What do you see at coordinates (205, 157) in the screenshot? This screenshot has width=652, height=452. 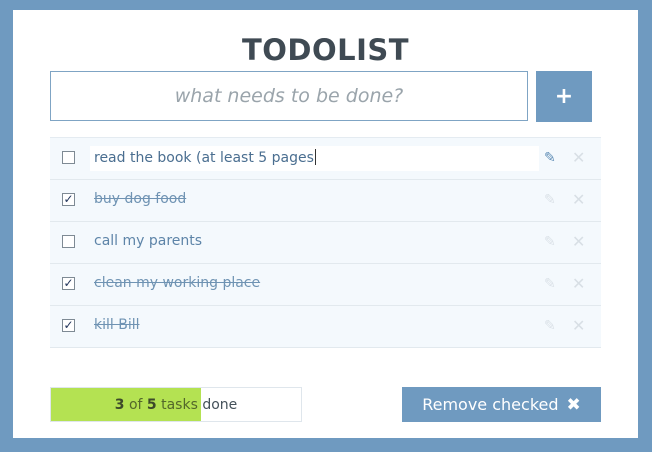 I see `task-text: read the book (at least 5 pages` at bounding box center [205, 157].